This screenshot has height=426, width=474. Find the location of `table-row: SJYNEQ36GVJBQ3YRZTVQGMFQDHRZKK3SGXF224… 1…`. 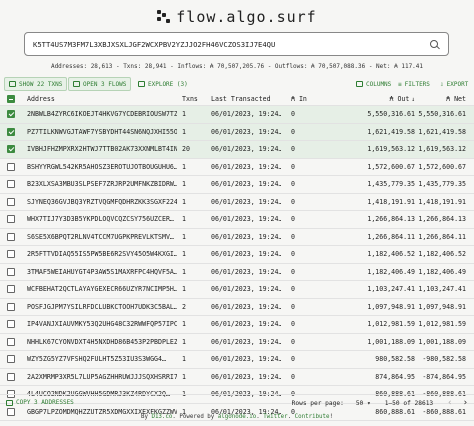

table-row: SJYNEQ36GVJBQ3YRZTVQGMFQDHRZKK3SGXF224… 1… is located at coordinates (237, 202).